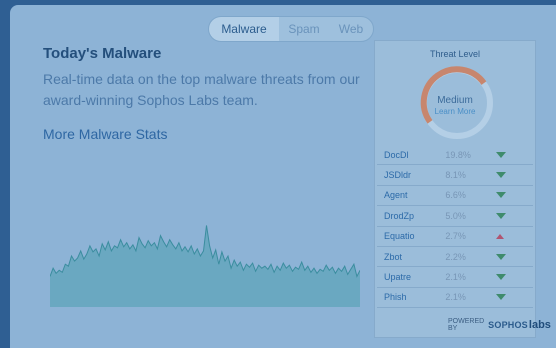 This screenshot has height=348, width=556. What do you see at coordinates (469, 175) in the screenshot?
I see `threat-percent: 8.1%` at bounding box center [469, 175].